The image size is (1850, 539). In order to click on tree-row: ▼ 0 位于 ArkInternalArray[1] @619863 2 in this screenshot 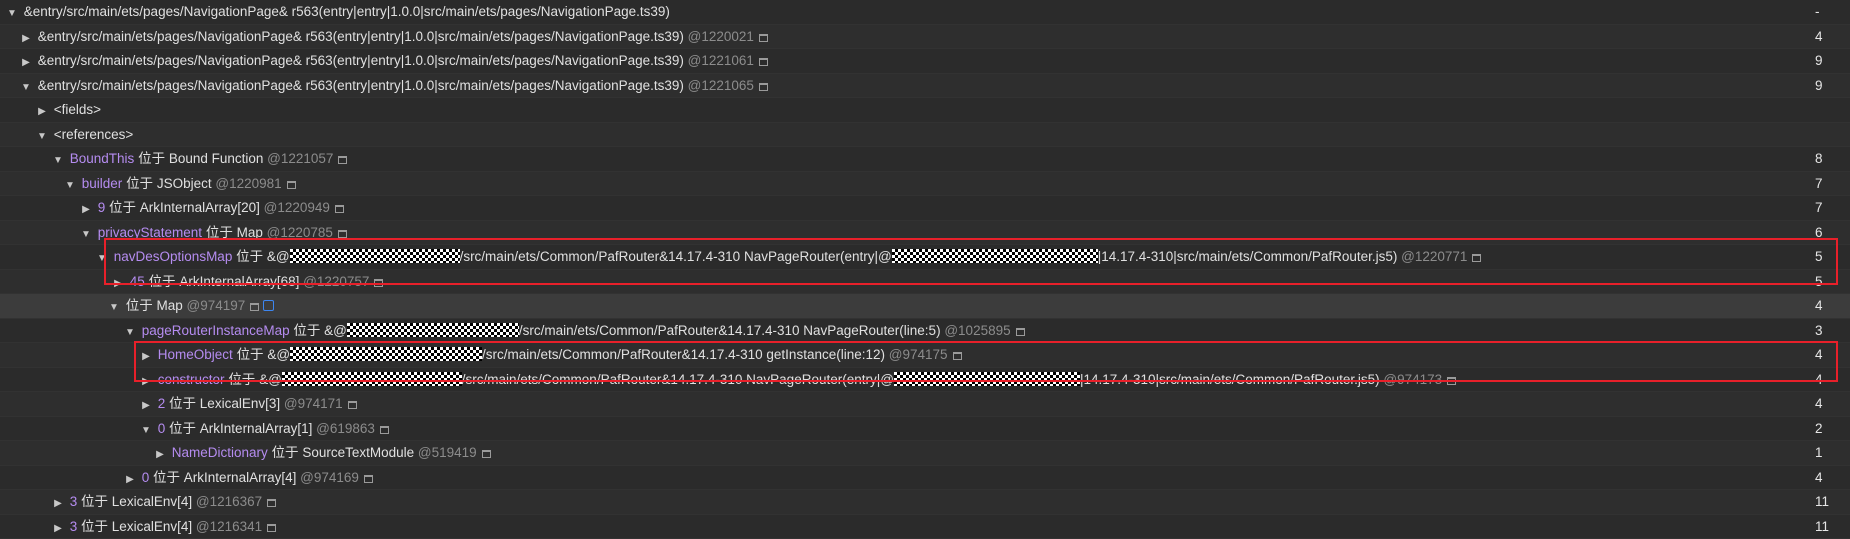, I will do `click(925, 429)`.